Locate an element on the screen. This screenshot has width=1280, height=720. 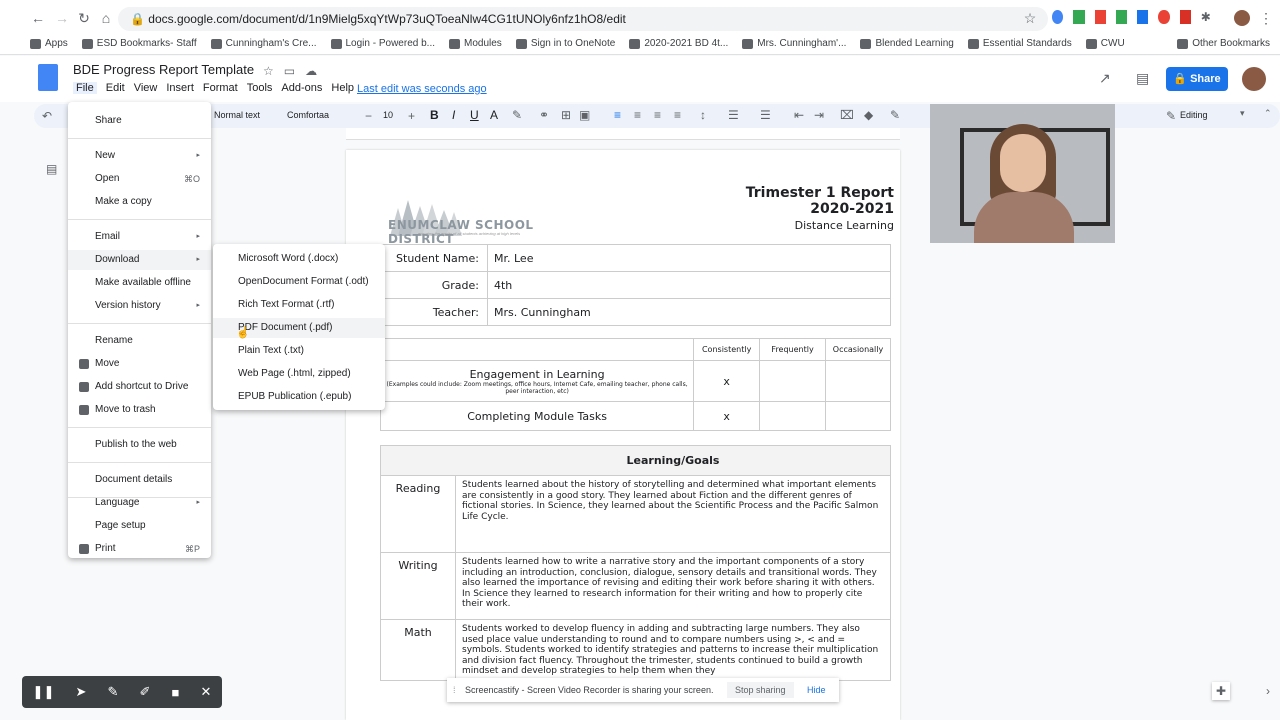
more-vert-icon: ⋮ is located at coordinates (1266, 18).